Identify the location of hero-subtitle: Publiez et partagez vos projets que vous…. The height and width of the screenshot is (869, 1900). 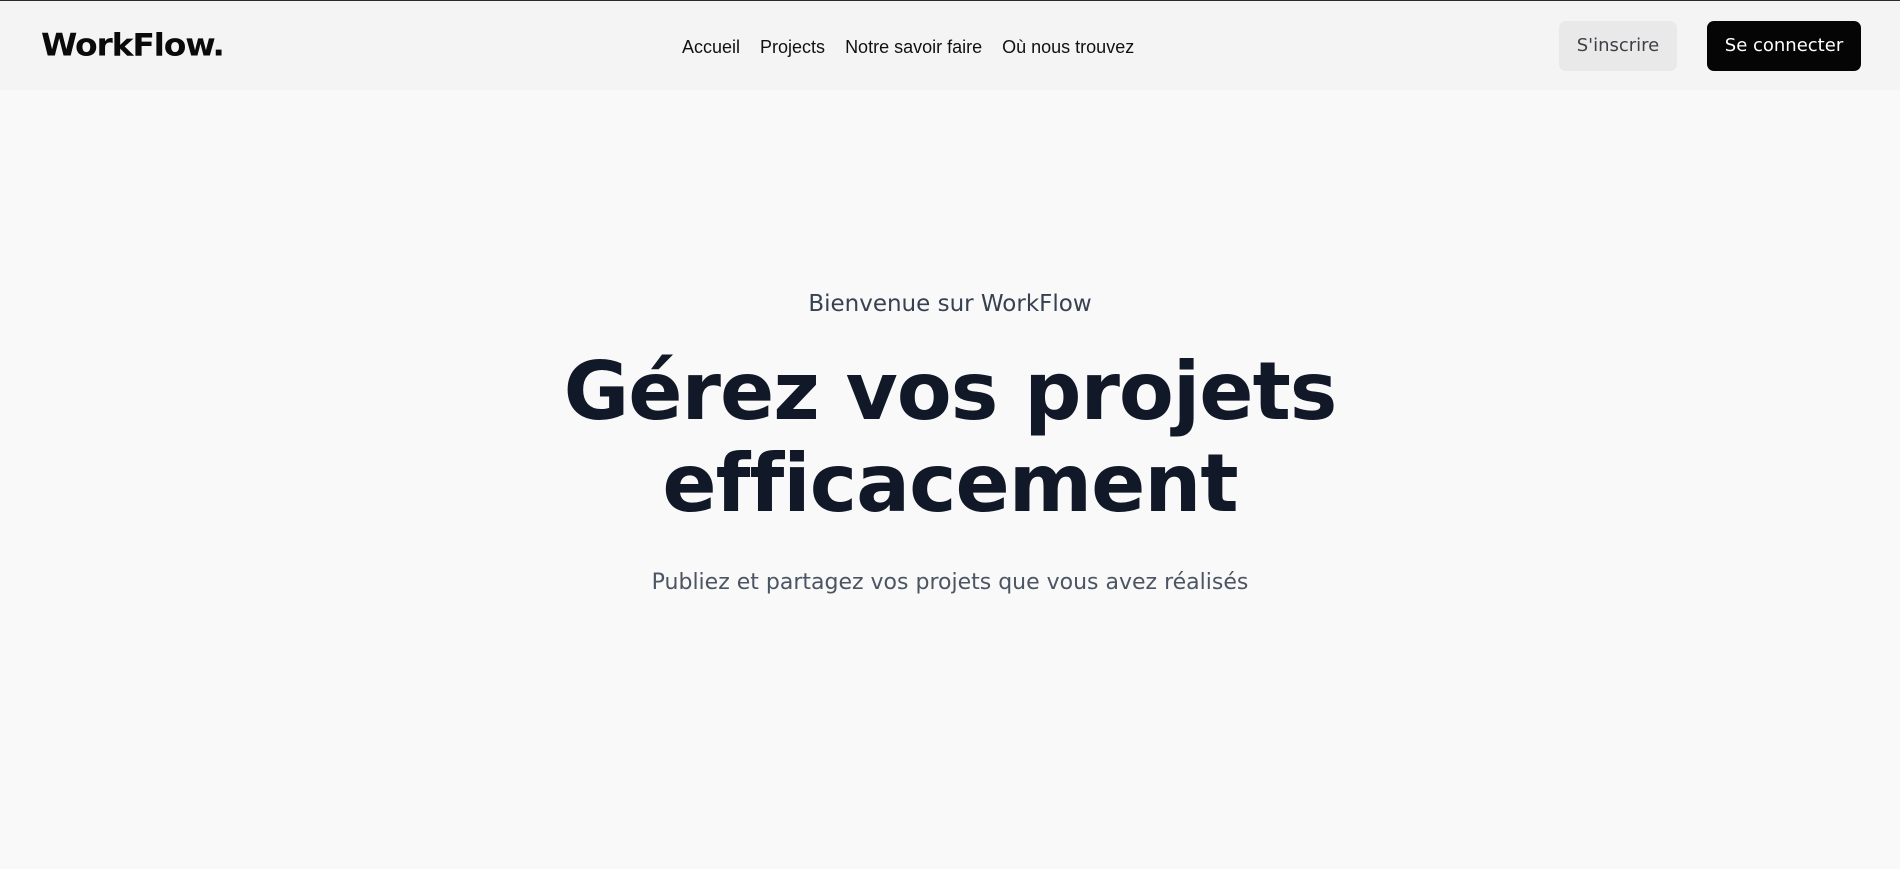
(950, 582).